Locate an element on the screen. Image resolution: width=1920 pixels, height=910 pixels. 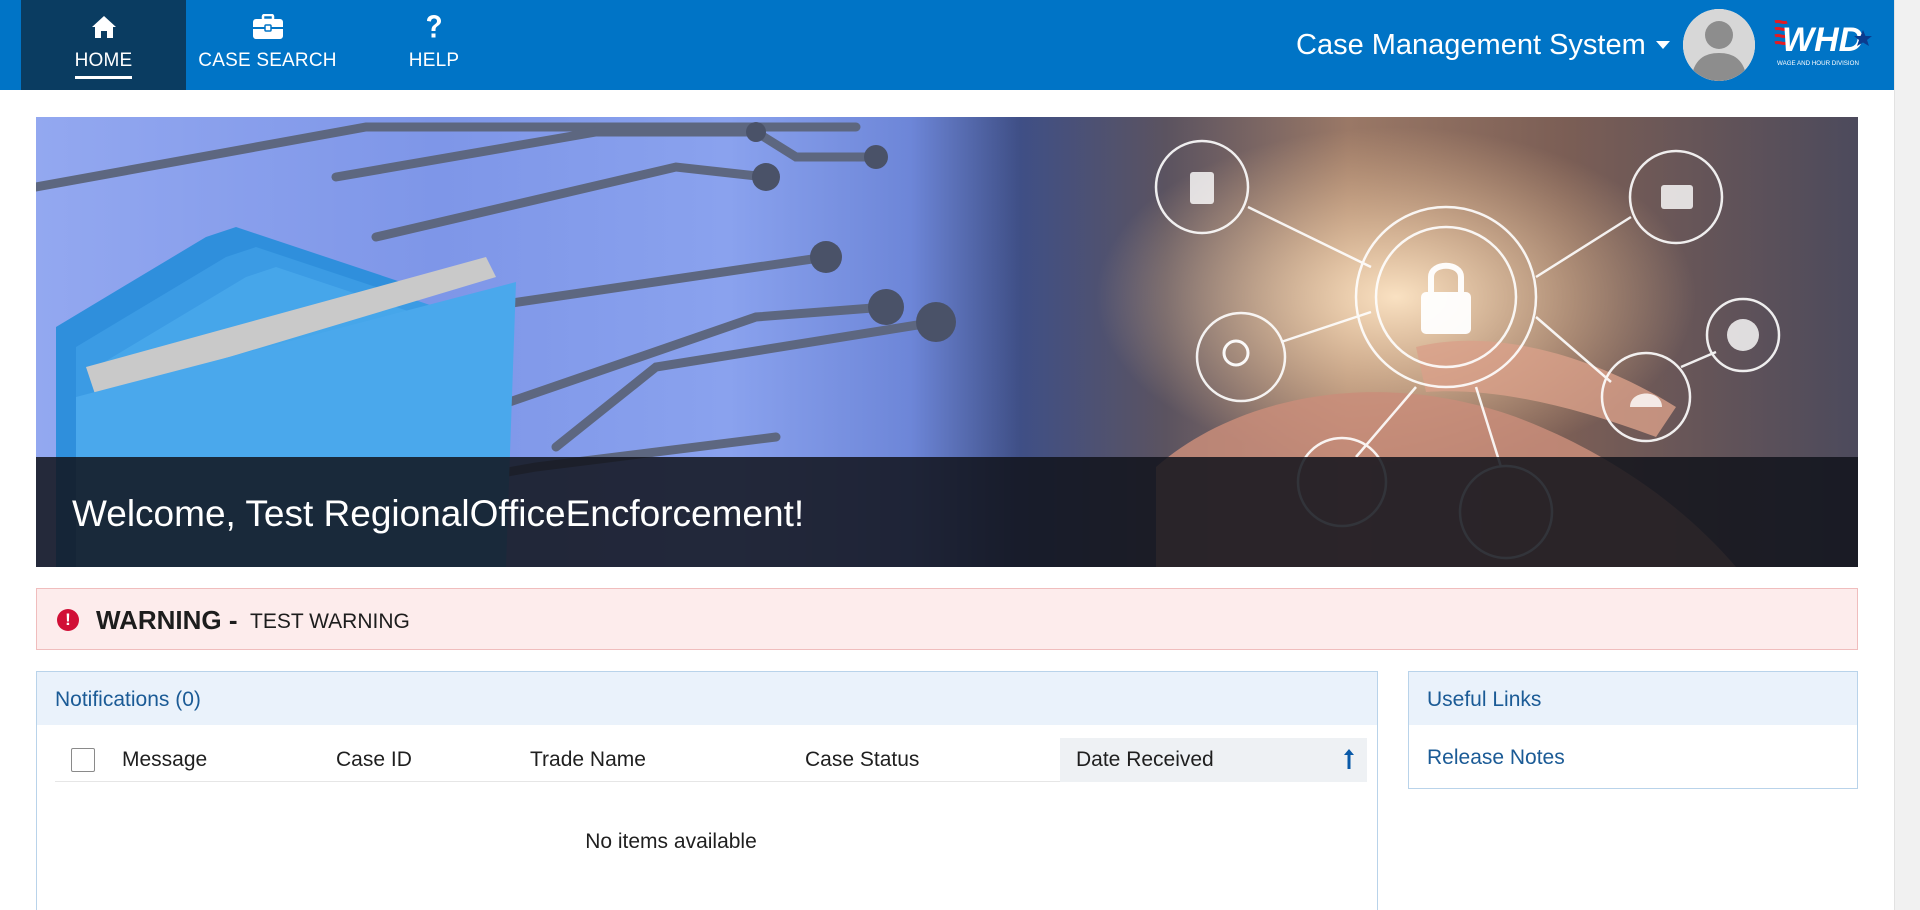
briefcase-icon is located at coordinates (267, 27).